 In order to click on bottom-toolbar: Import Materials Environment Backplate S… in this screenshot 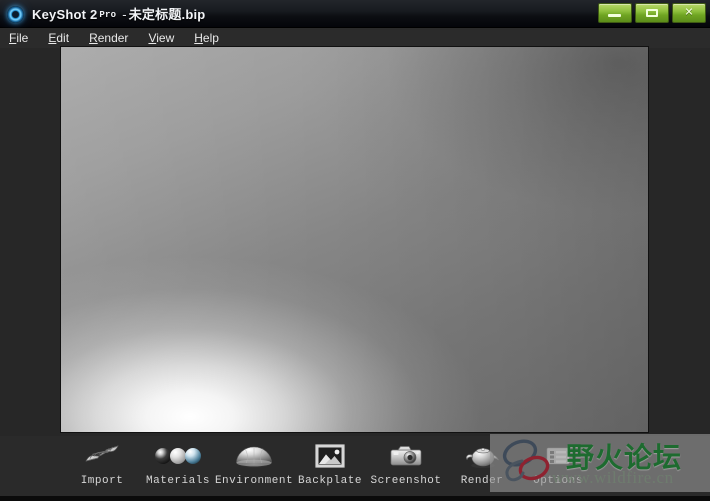, I will do `click(355, 466)`.